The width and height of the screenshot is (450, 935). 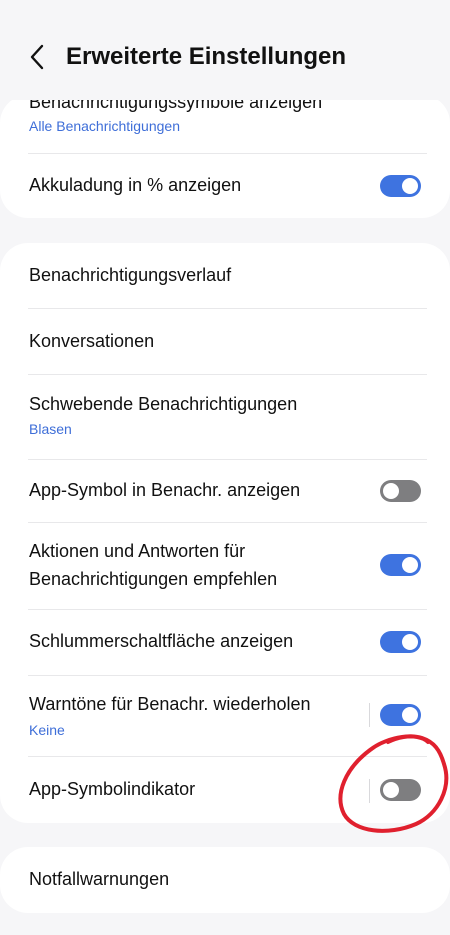 I want to click on setting-label: Konversationen, so click(x=92, y=341).